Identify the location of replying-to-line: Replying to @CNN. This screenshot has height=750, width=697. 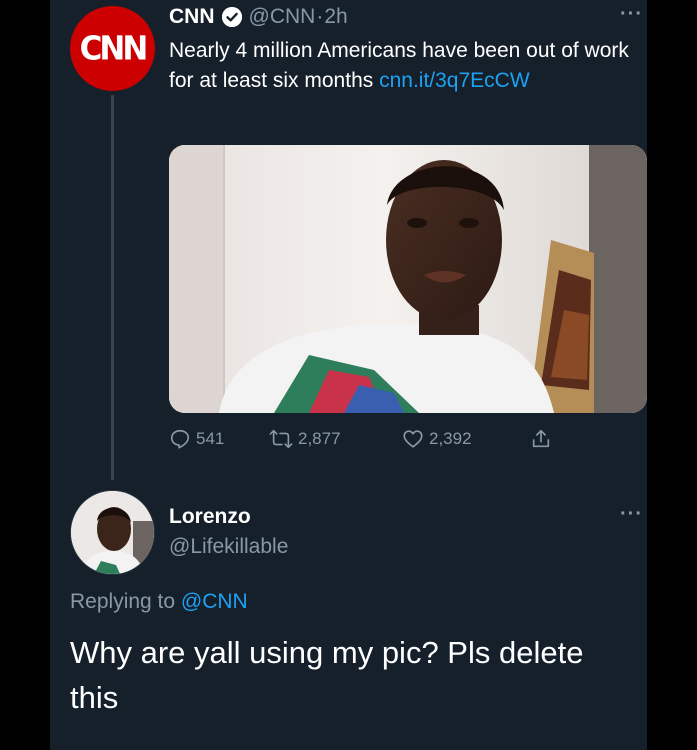
(159, 602).